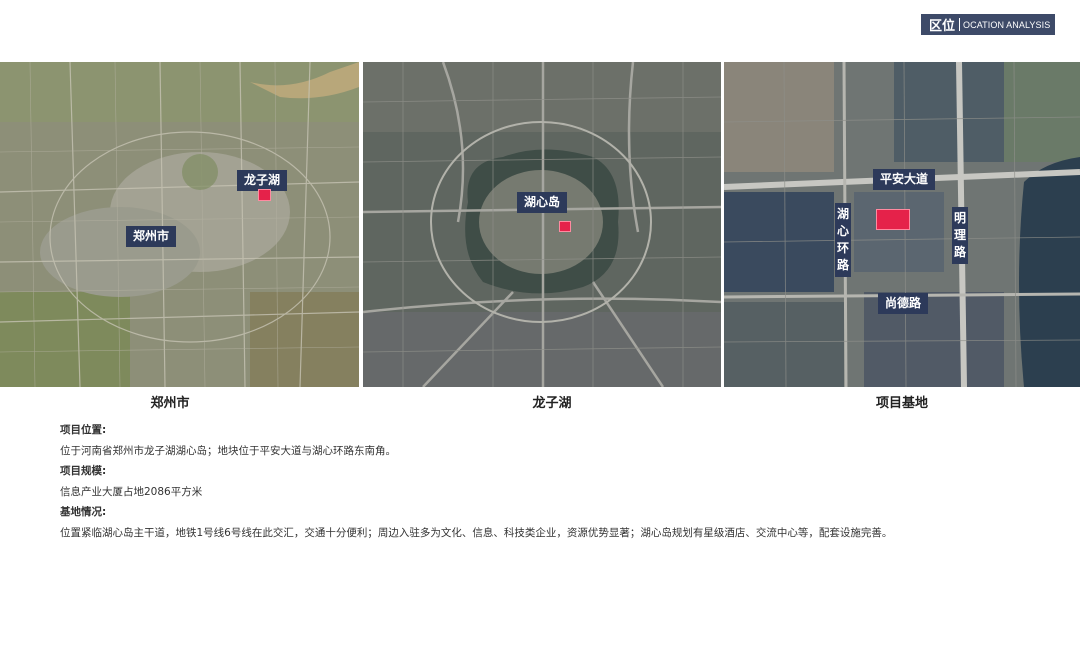 Image resolution: width=1080 pixels, height=668 pixels. What do you see at coordinates (542, 202) in the screenshot?
I see `map-label-huxindao: 湖心岛` at bounding box center [542, 202].